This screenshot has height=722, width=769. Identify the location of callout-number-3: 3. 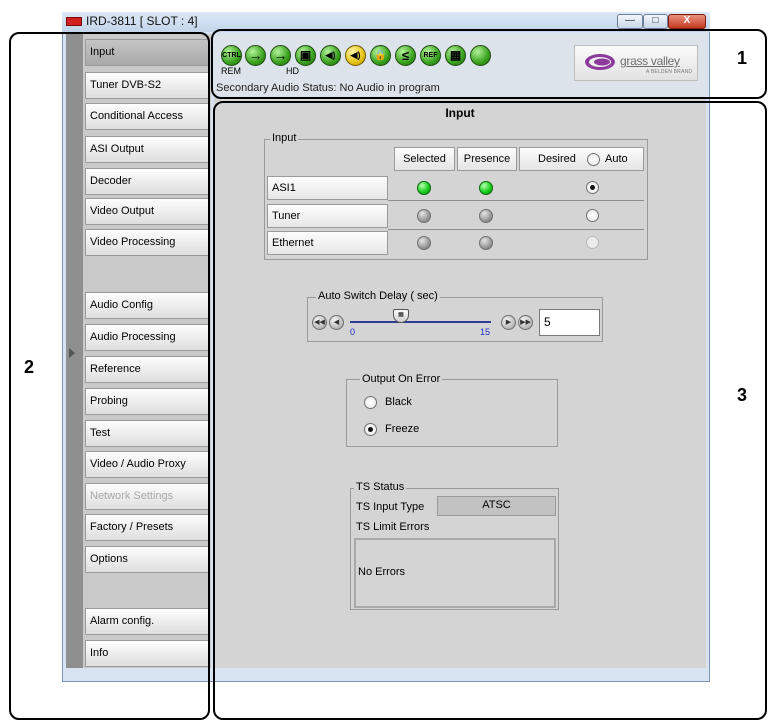
(742, 395).